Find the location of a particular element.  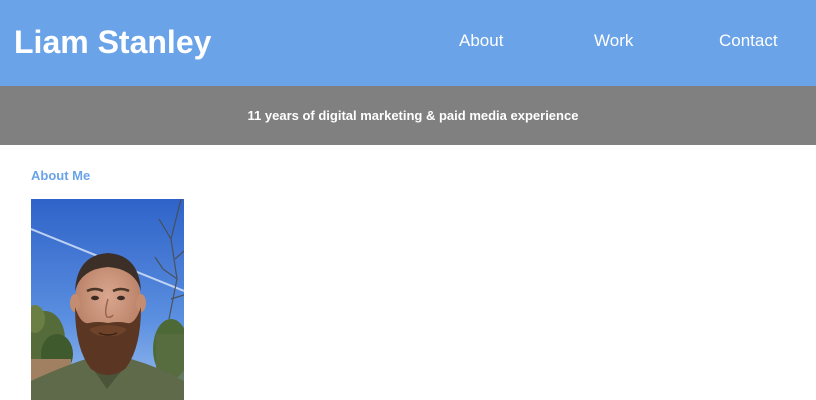

about-me-heading: About Me is located at coordinates (61, 175).